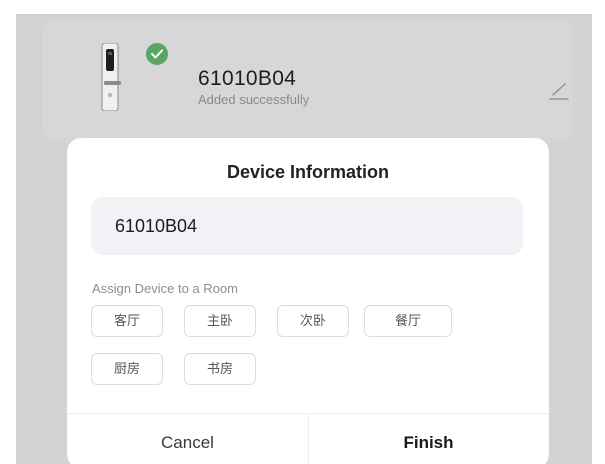 This screenshot has width=605, height=464. Describe the element at coordinates (127, 321) in the screenshot. I see `room-chip-living-room: 客厅` at that location.